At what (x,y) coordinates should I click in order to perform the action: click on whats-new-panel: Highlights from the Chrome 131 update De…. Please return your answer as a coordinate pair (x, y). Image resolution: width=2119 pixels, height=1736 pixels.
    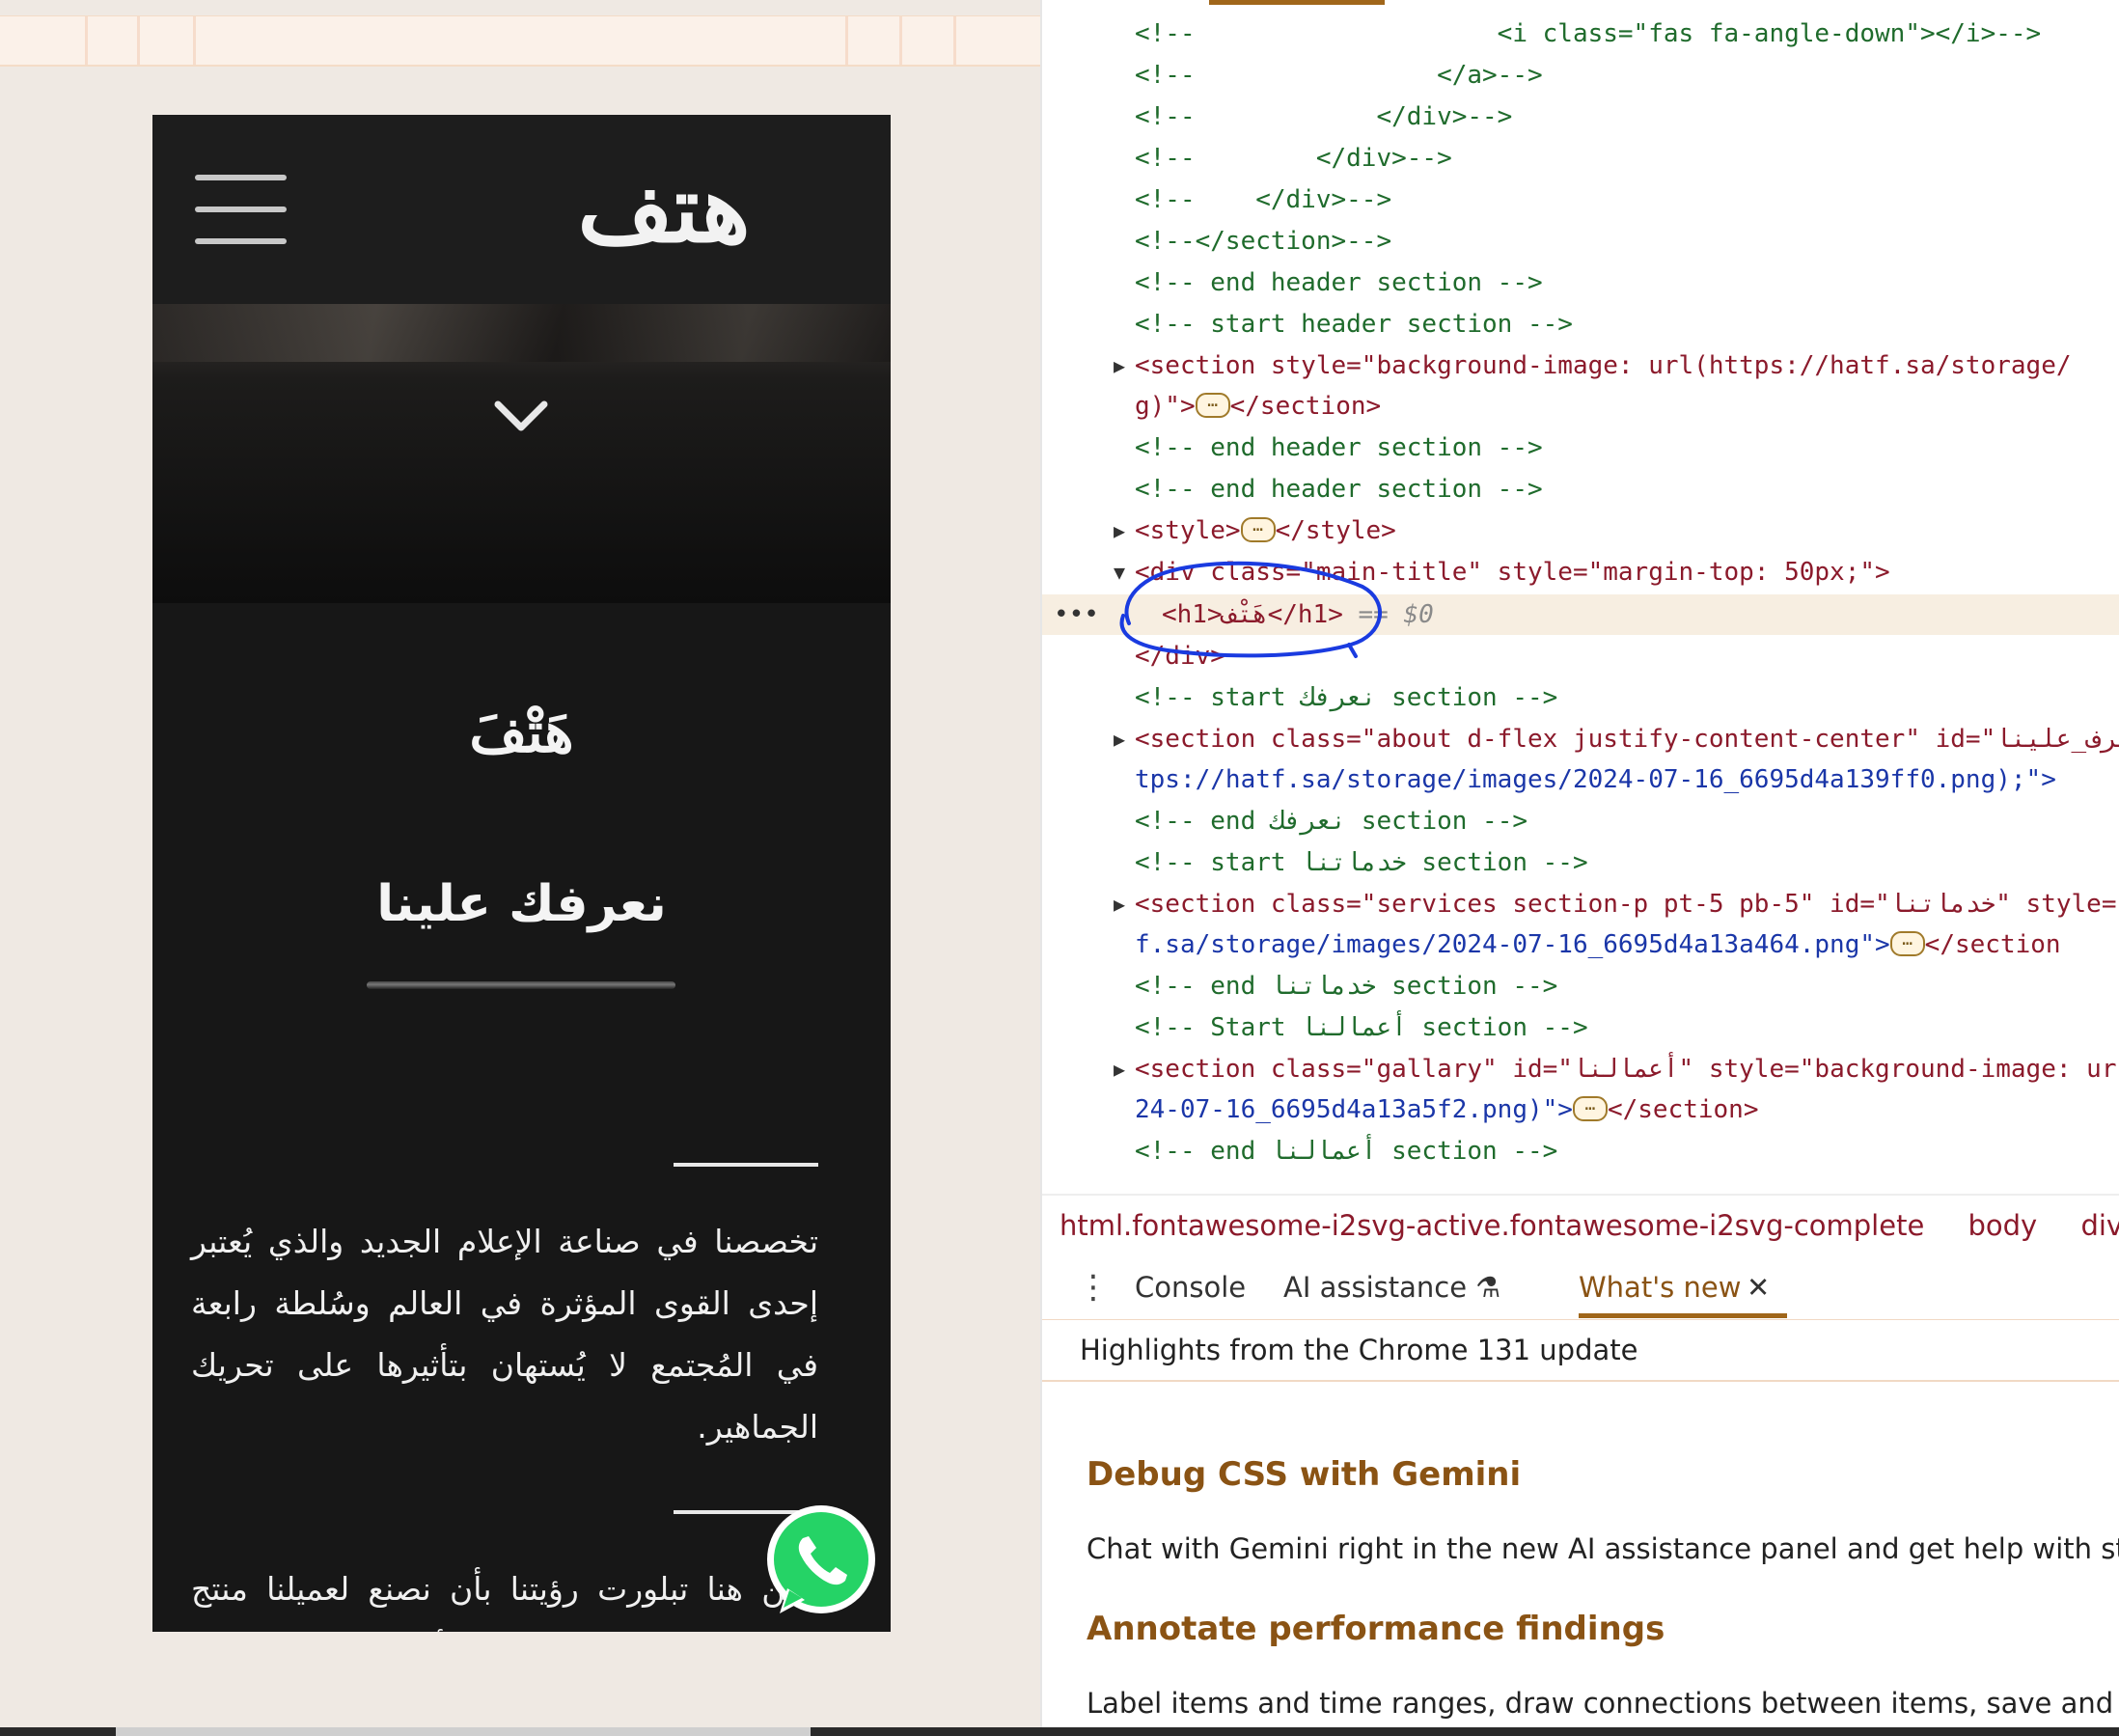
    Looking at the image, I should click on (1580, 1523).